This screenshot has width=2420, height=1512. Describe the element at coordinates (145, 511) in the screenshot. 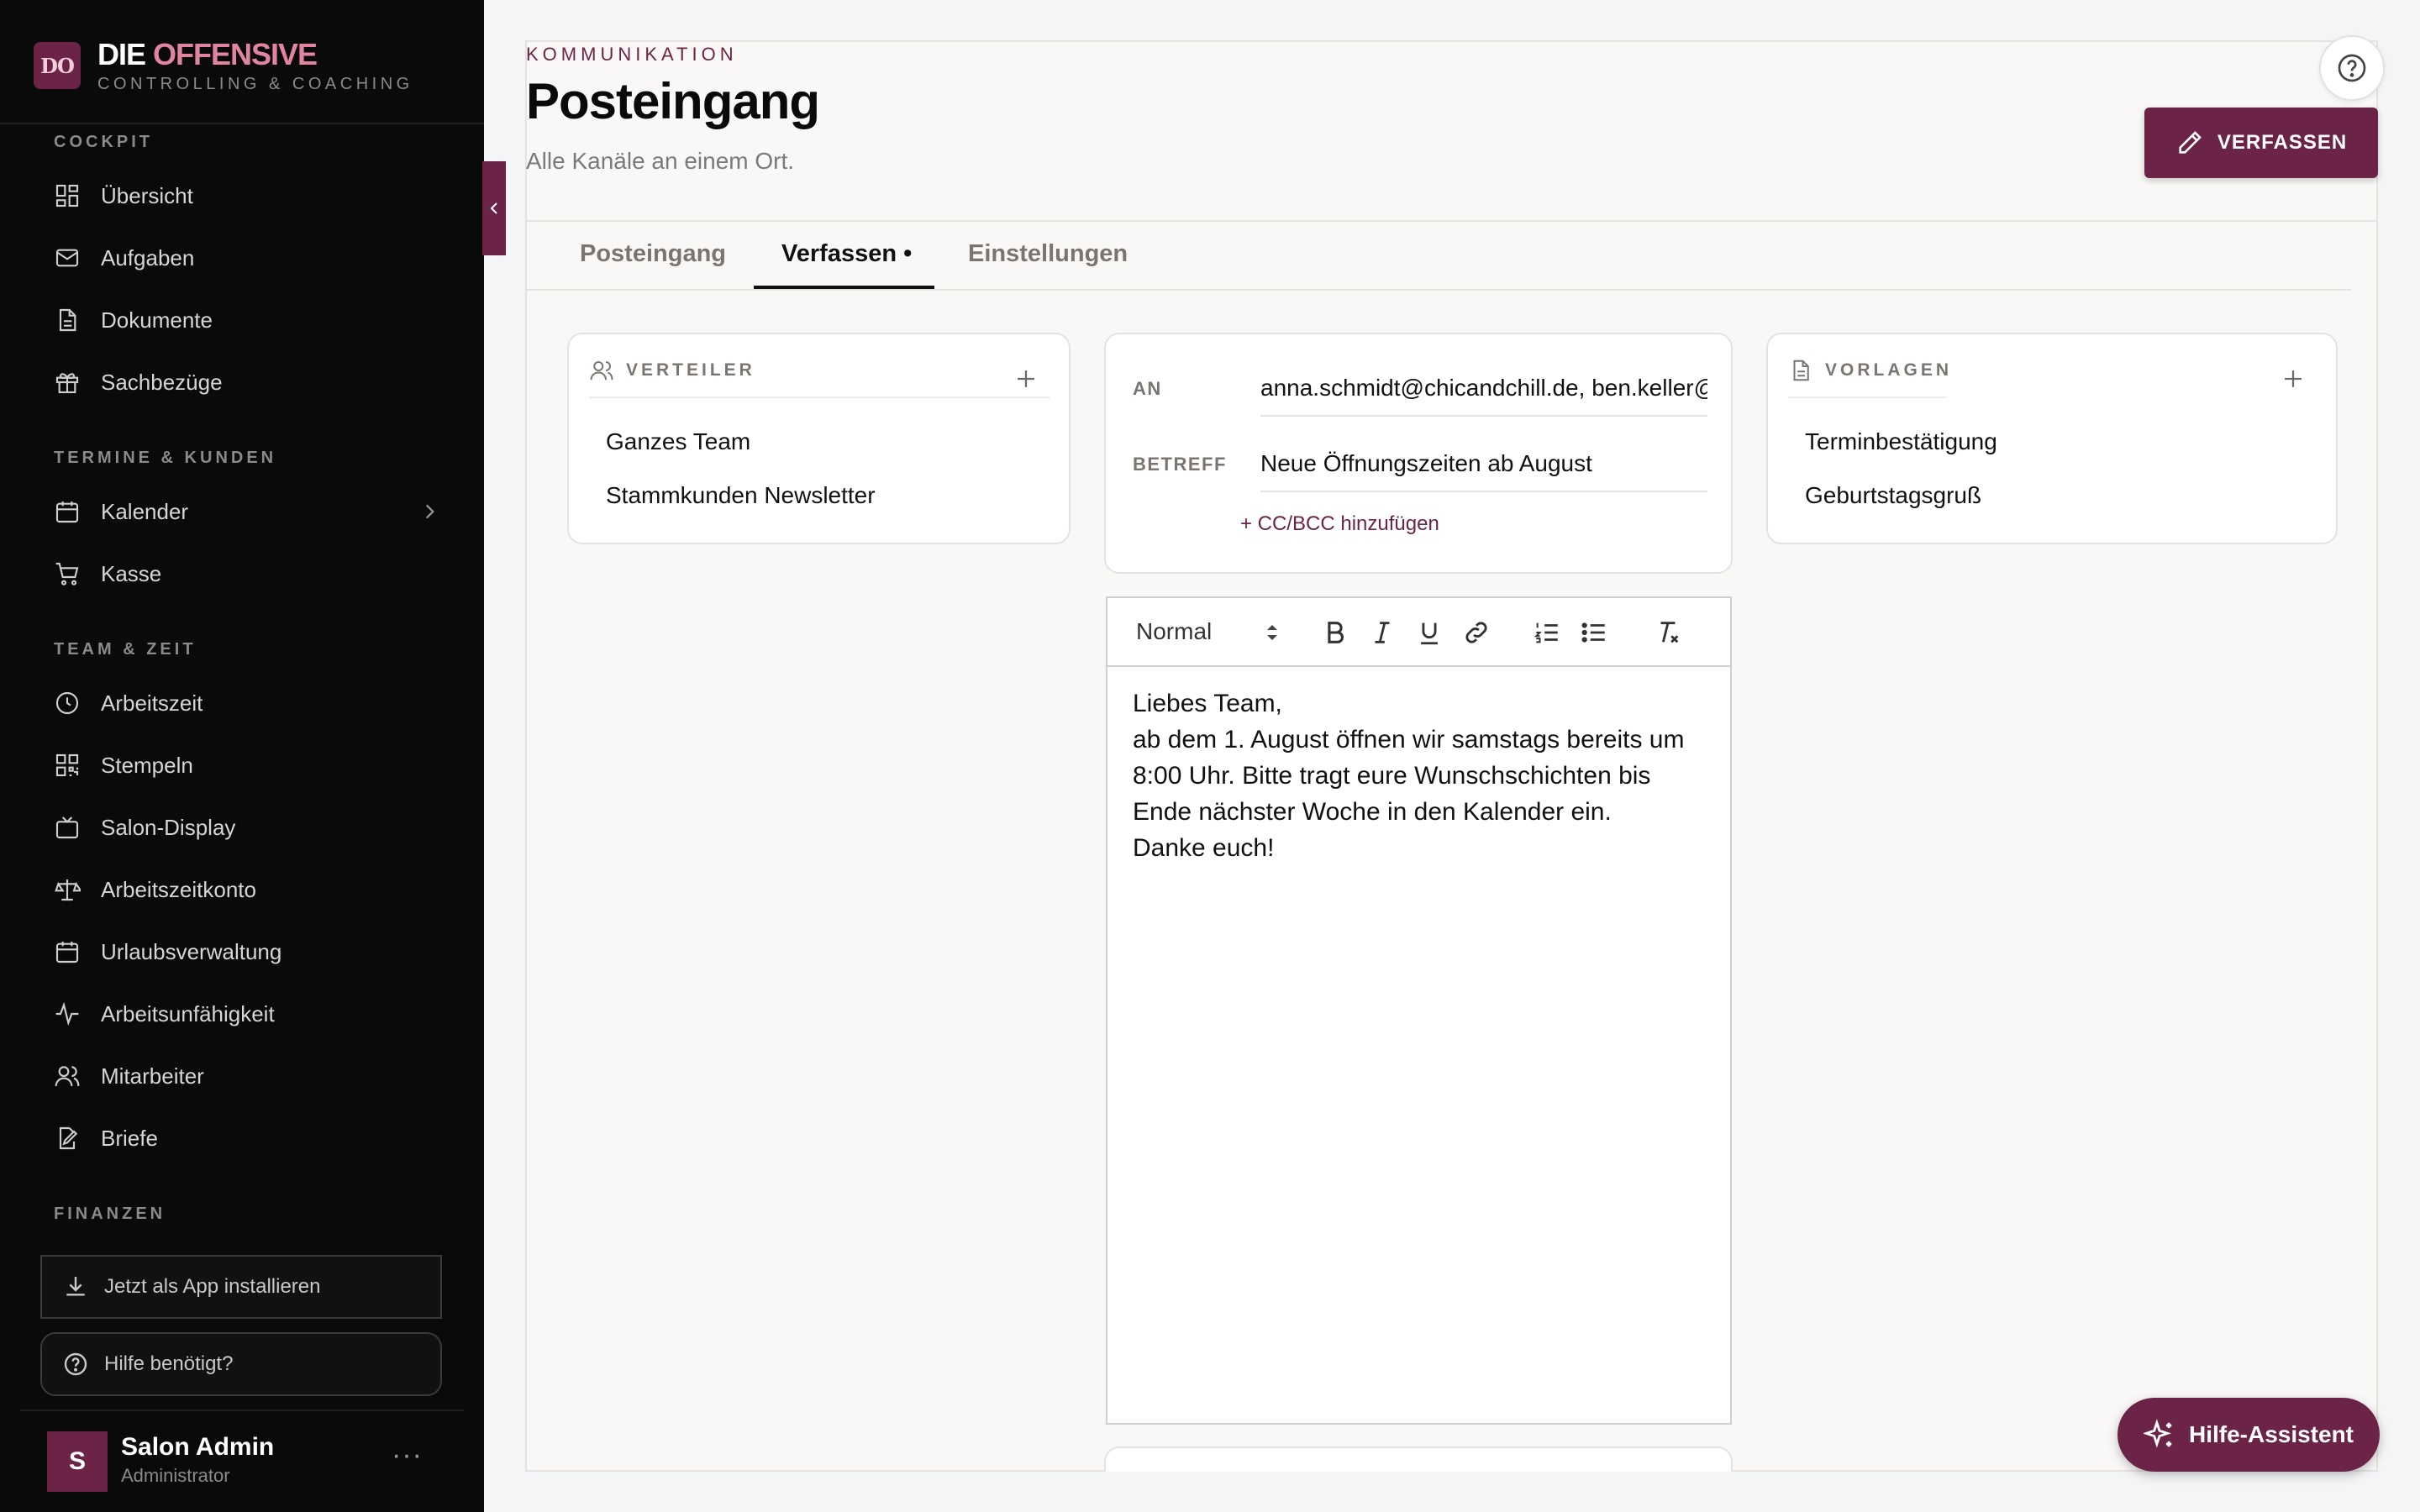

I see `sidebar-item-label: Kalender` at that location.